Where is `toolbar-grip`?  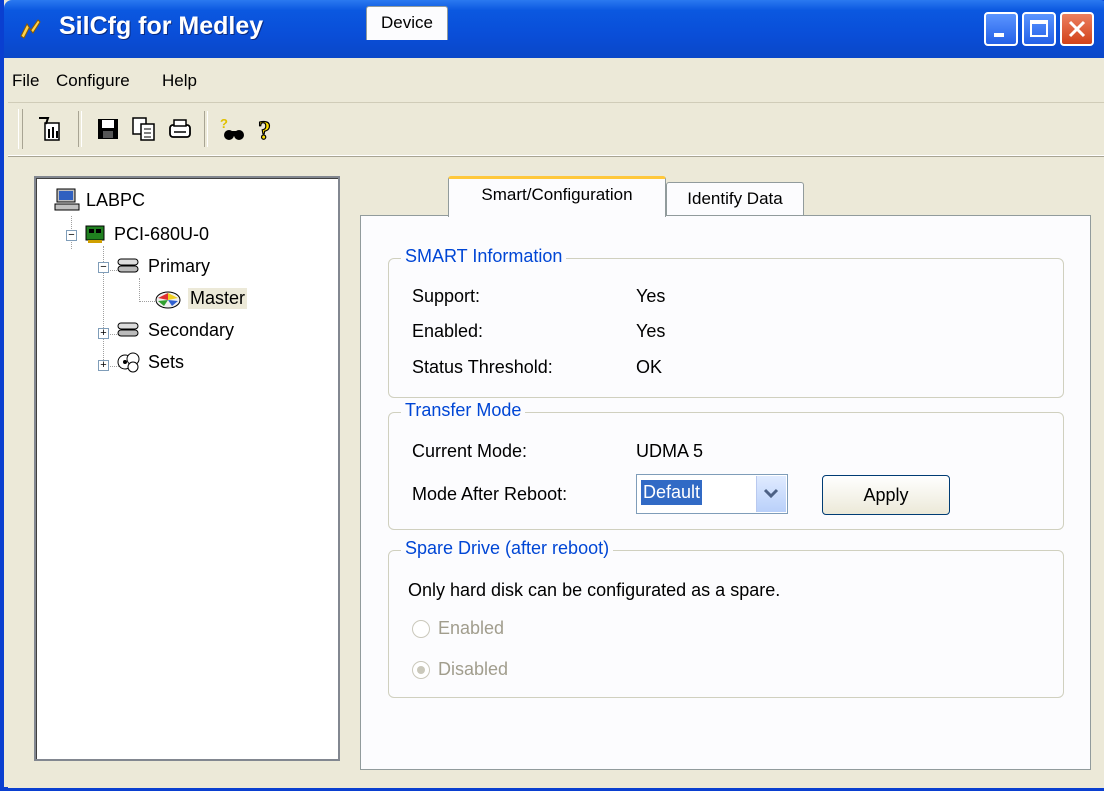
toolbar-grip is located at coordinates (20, 129).